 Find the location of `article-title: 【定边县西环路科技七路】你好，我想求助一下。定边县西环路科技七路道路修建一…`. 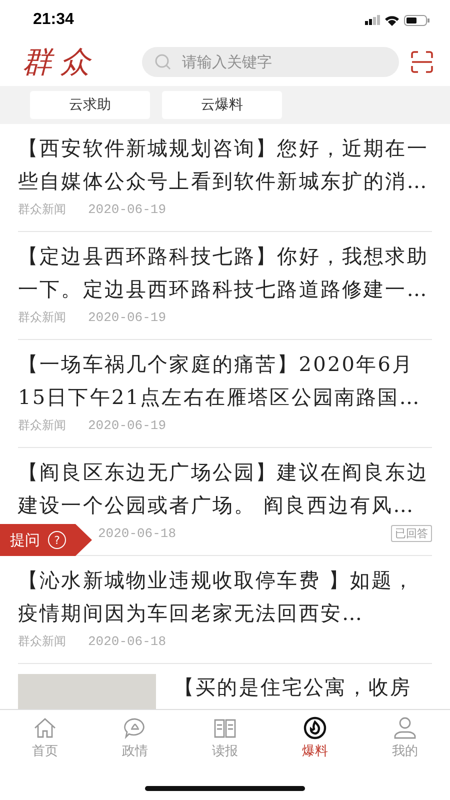

article-title: 【定边县西环路科技七路】你好，我想求助一下。定边县西环路科技七路道路修建一… is located at coordinates (226, 273).